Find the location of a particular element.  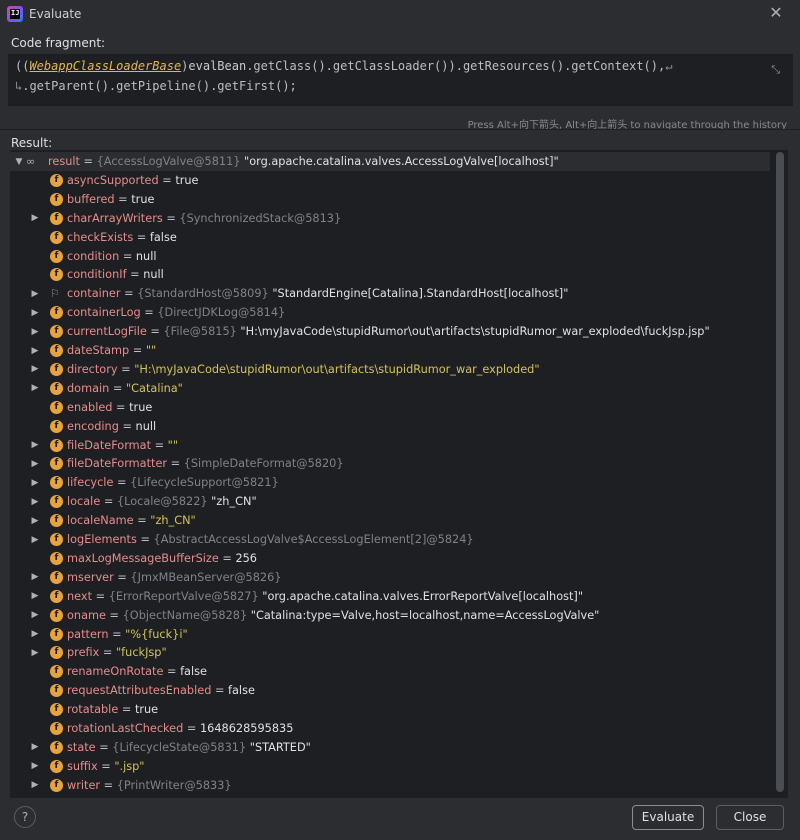

field-value: true is located at coordinates (143, 199).